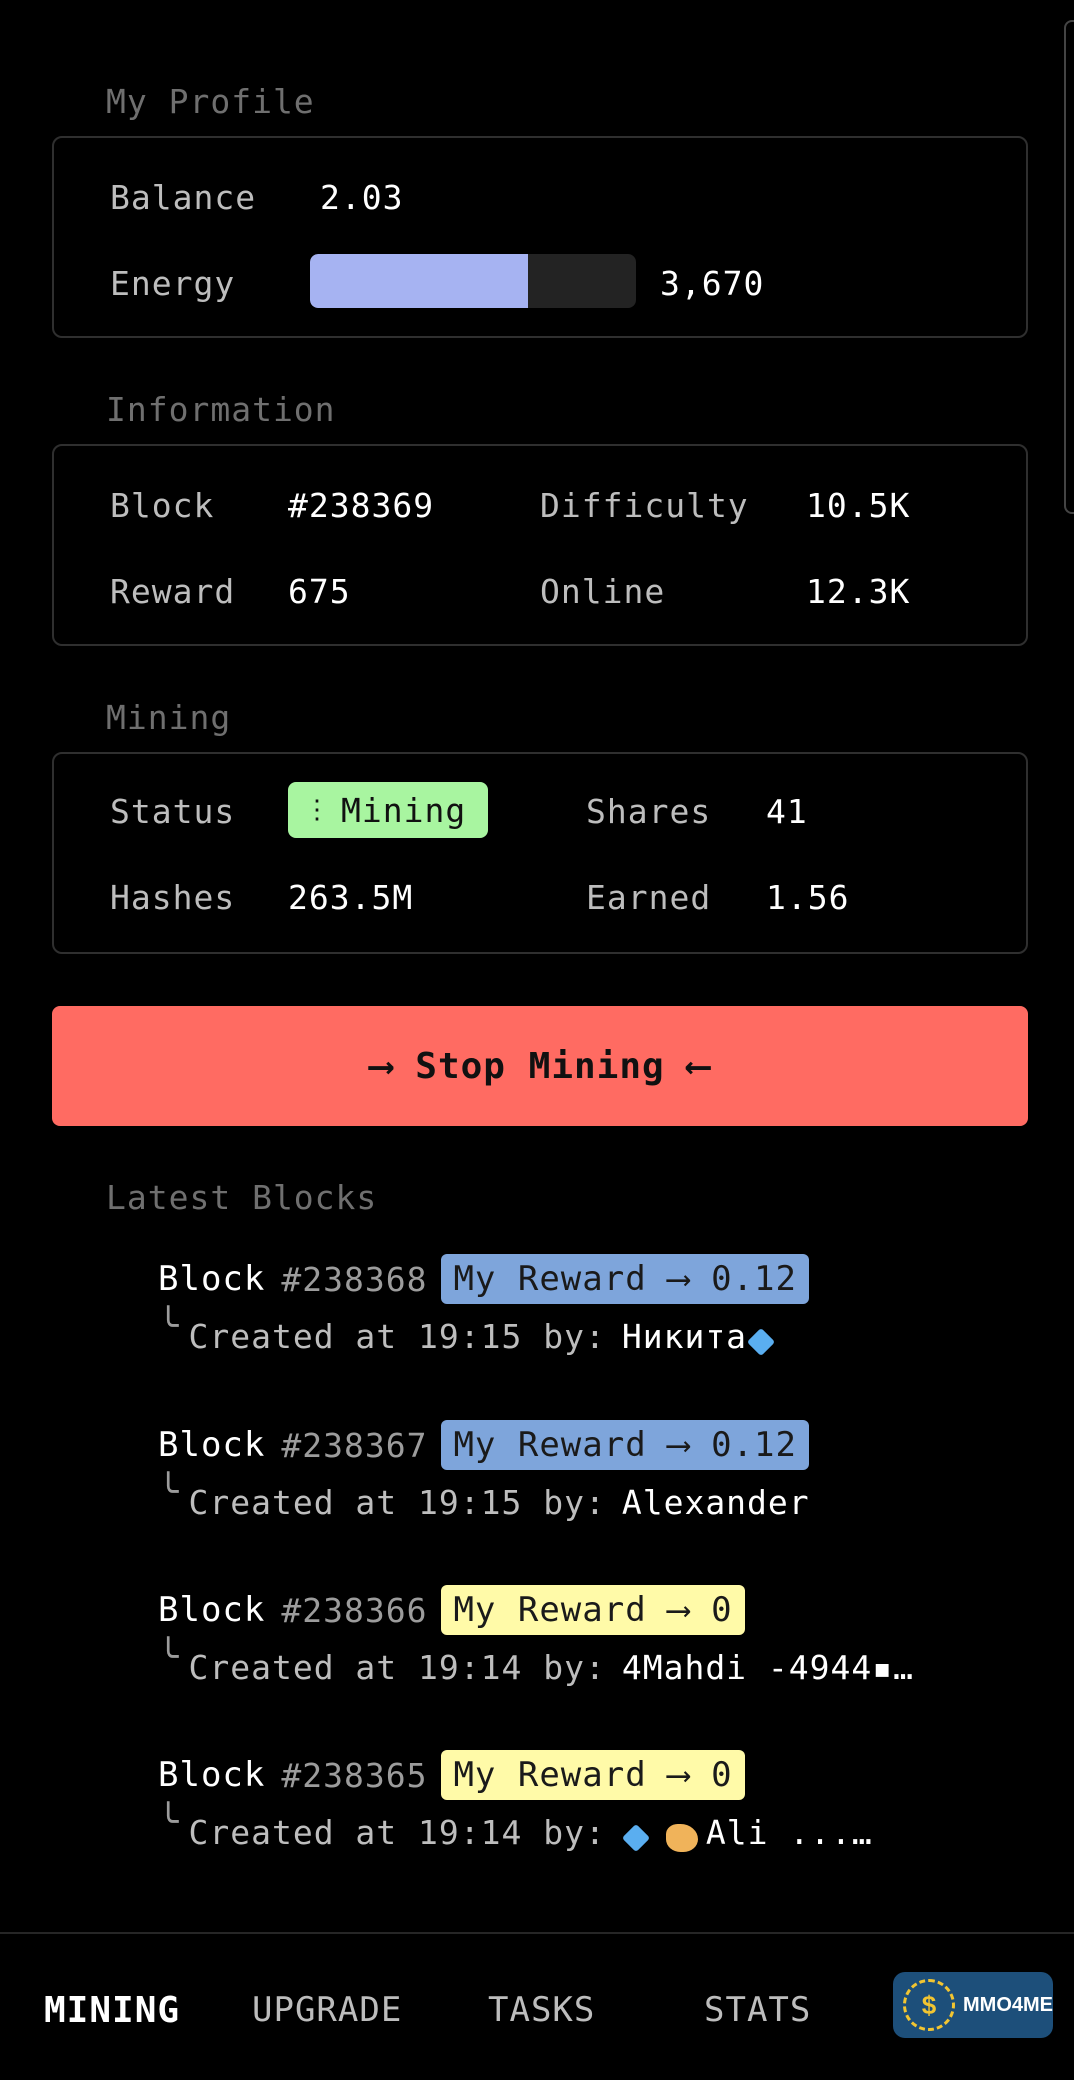 The height and width of the screenshot is (2080, 1074). What do you see at coordinates (112, 2010) in the screenshot?
I see `tab-mining: MINING` at bounding box center [112, 2010].